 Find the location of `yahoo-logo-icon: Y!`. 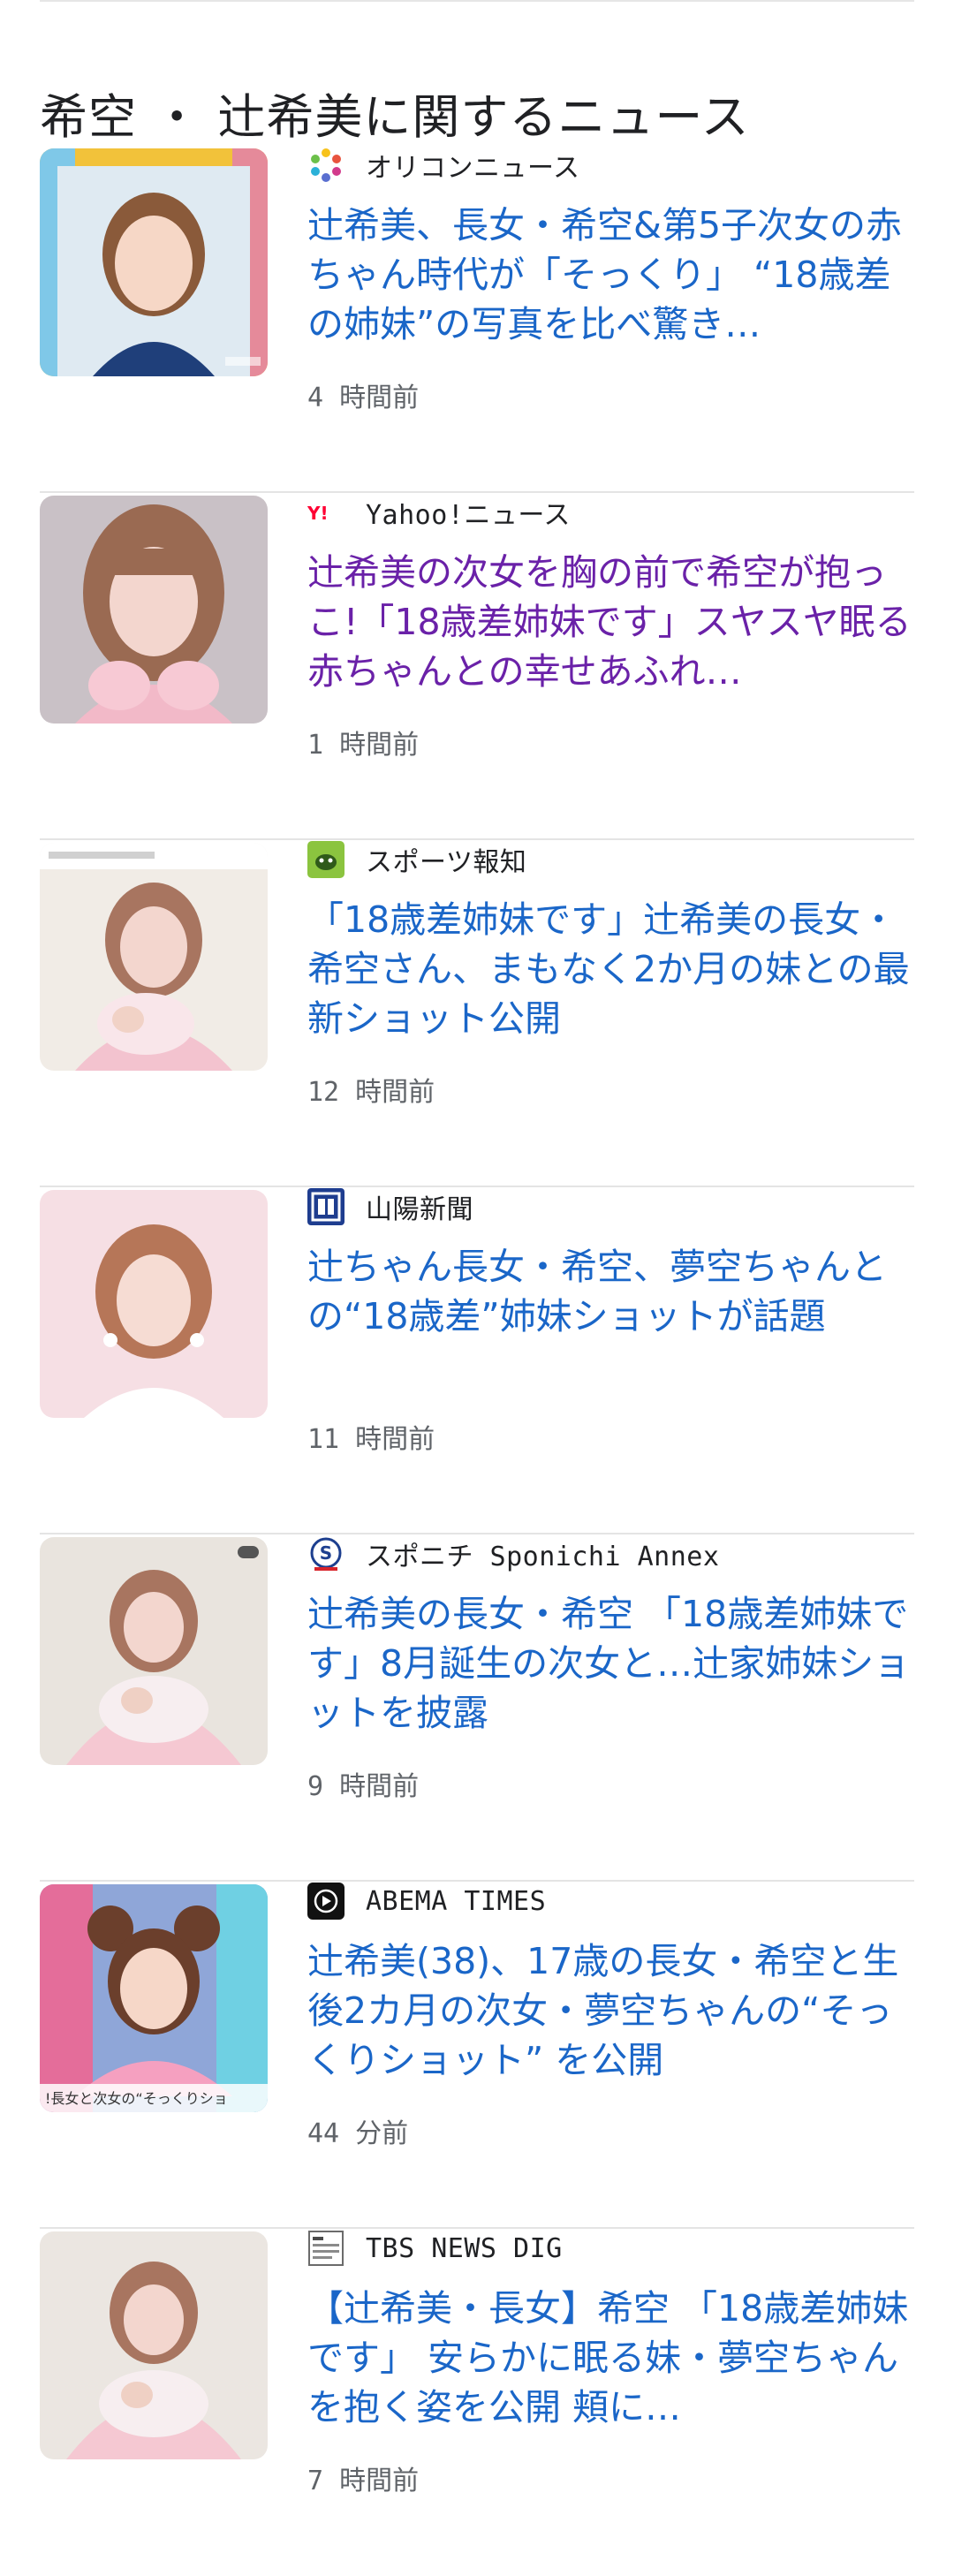

yahoo-logo-icon: Y! is located at coordinates (325, 513).